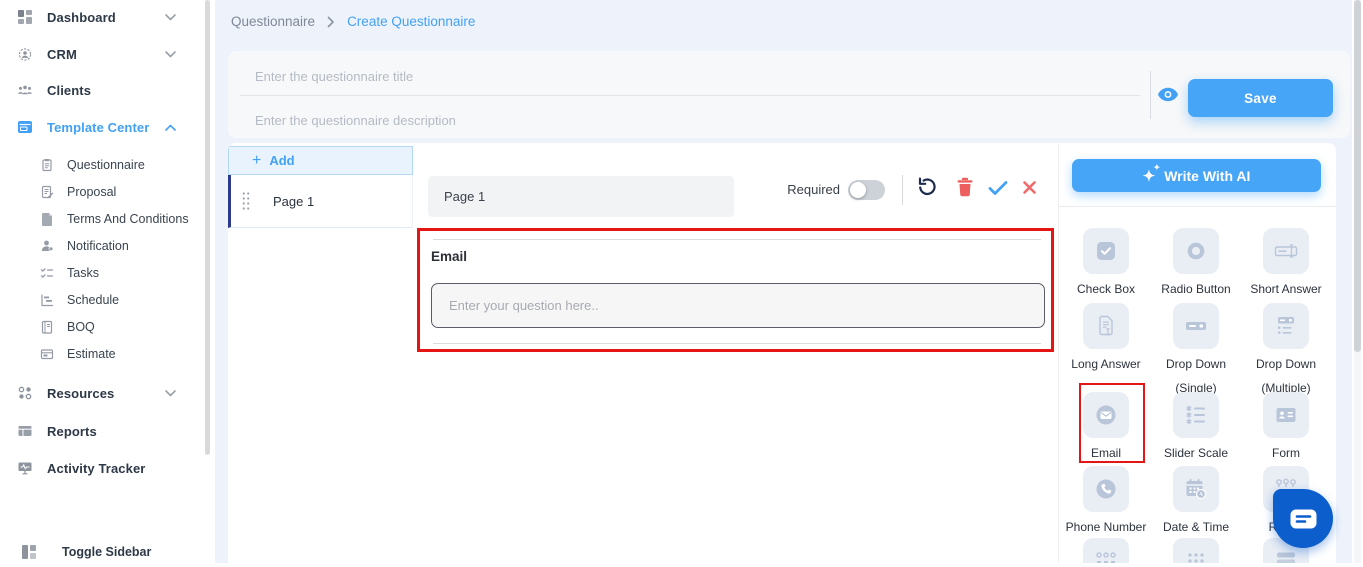 Image resolution: width=1363 pixels, height=567 pixels. I want to click on palette-item-long-answer: Long Answer, so click(1106, 338).